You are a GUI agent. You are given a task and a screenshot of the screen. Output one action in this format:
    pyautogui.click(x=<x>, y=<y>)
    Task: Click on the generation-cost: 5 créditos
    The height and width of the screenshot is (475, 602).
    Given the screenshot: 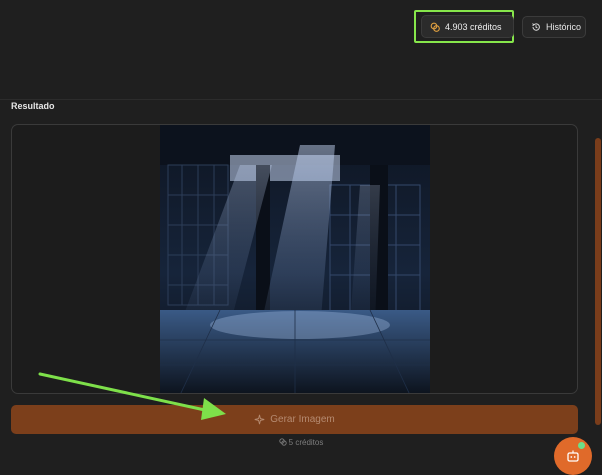 What is the action you would take?
    pyautogui.click(x=301, y=442)
    